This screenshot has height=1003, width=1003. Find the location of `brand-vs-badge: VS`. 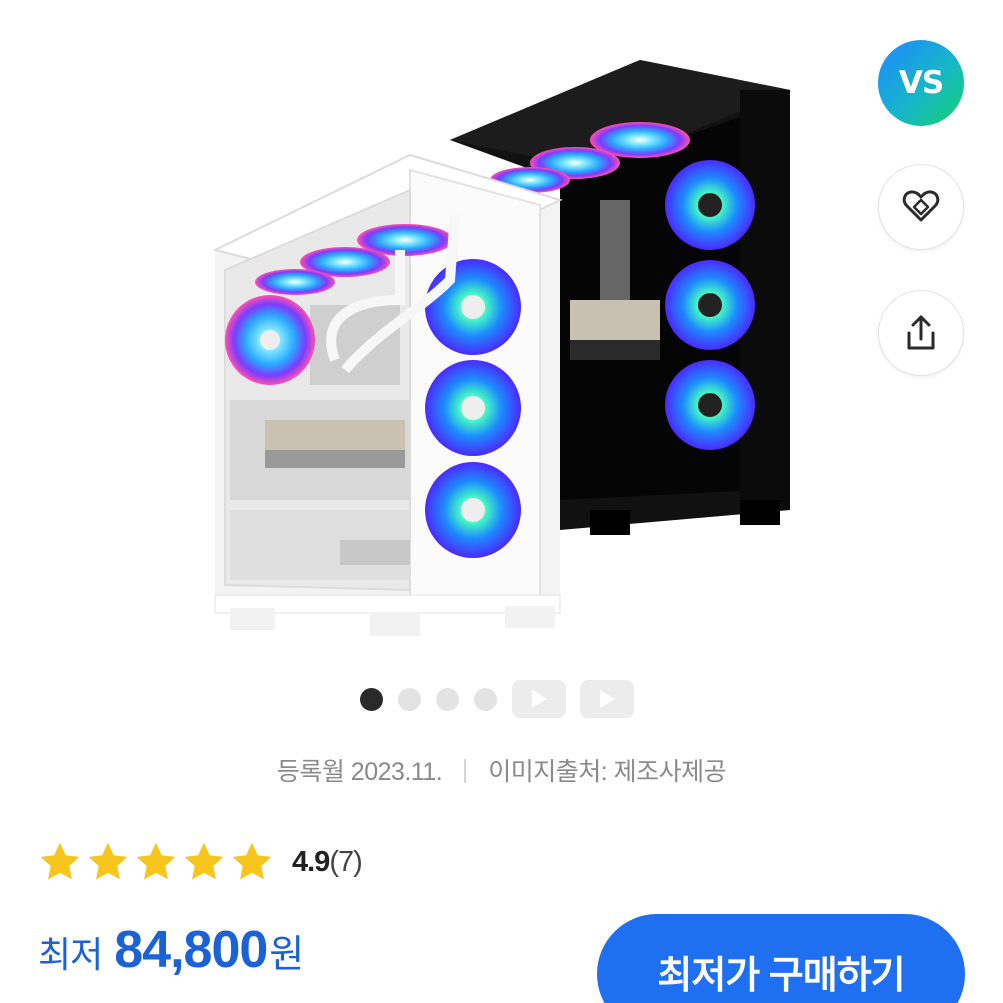

brand-vs-badge: VS is located at coordinates (921, 83).